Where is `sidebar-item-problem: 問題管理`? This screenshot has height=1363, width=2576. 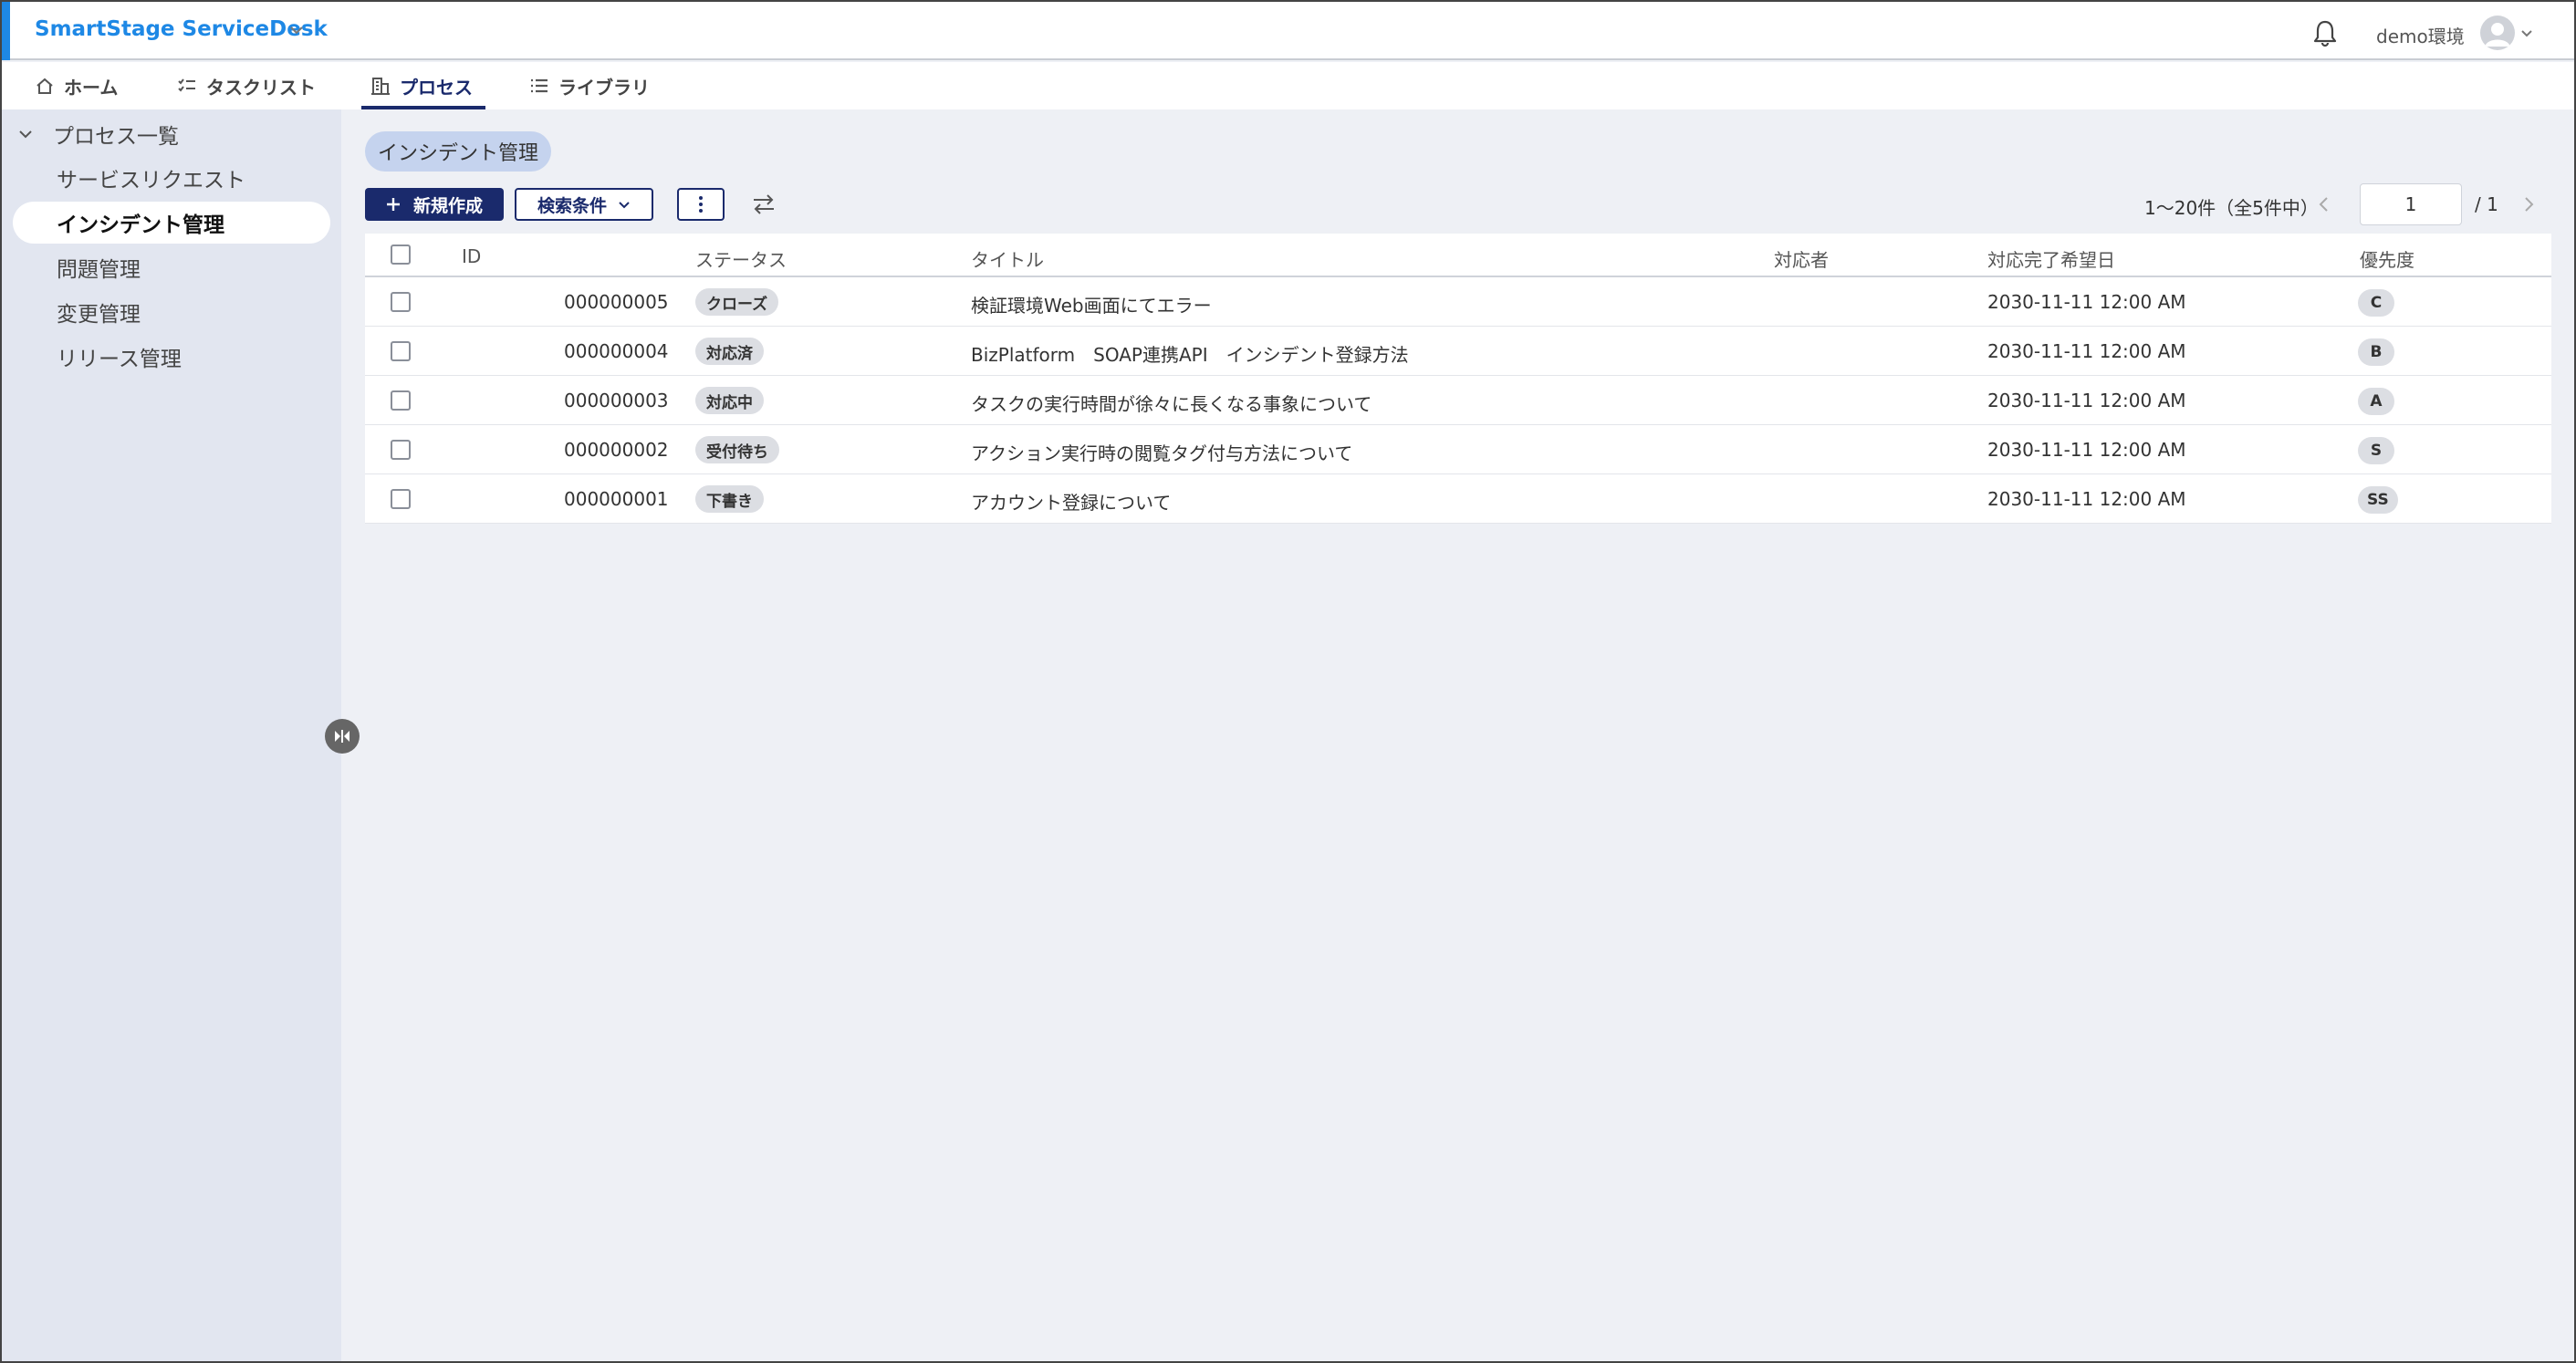 sidebar-item-problem: 問題管理 is located at coordinates (171, 267).